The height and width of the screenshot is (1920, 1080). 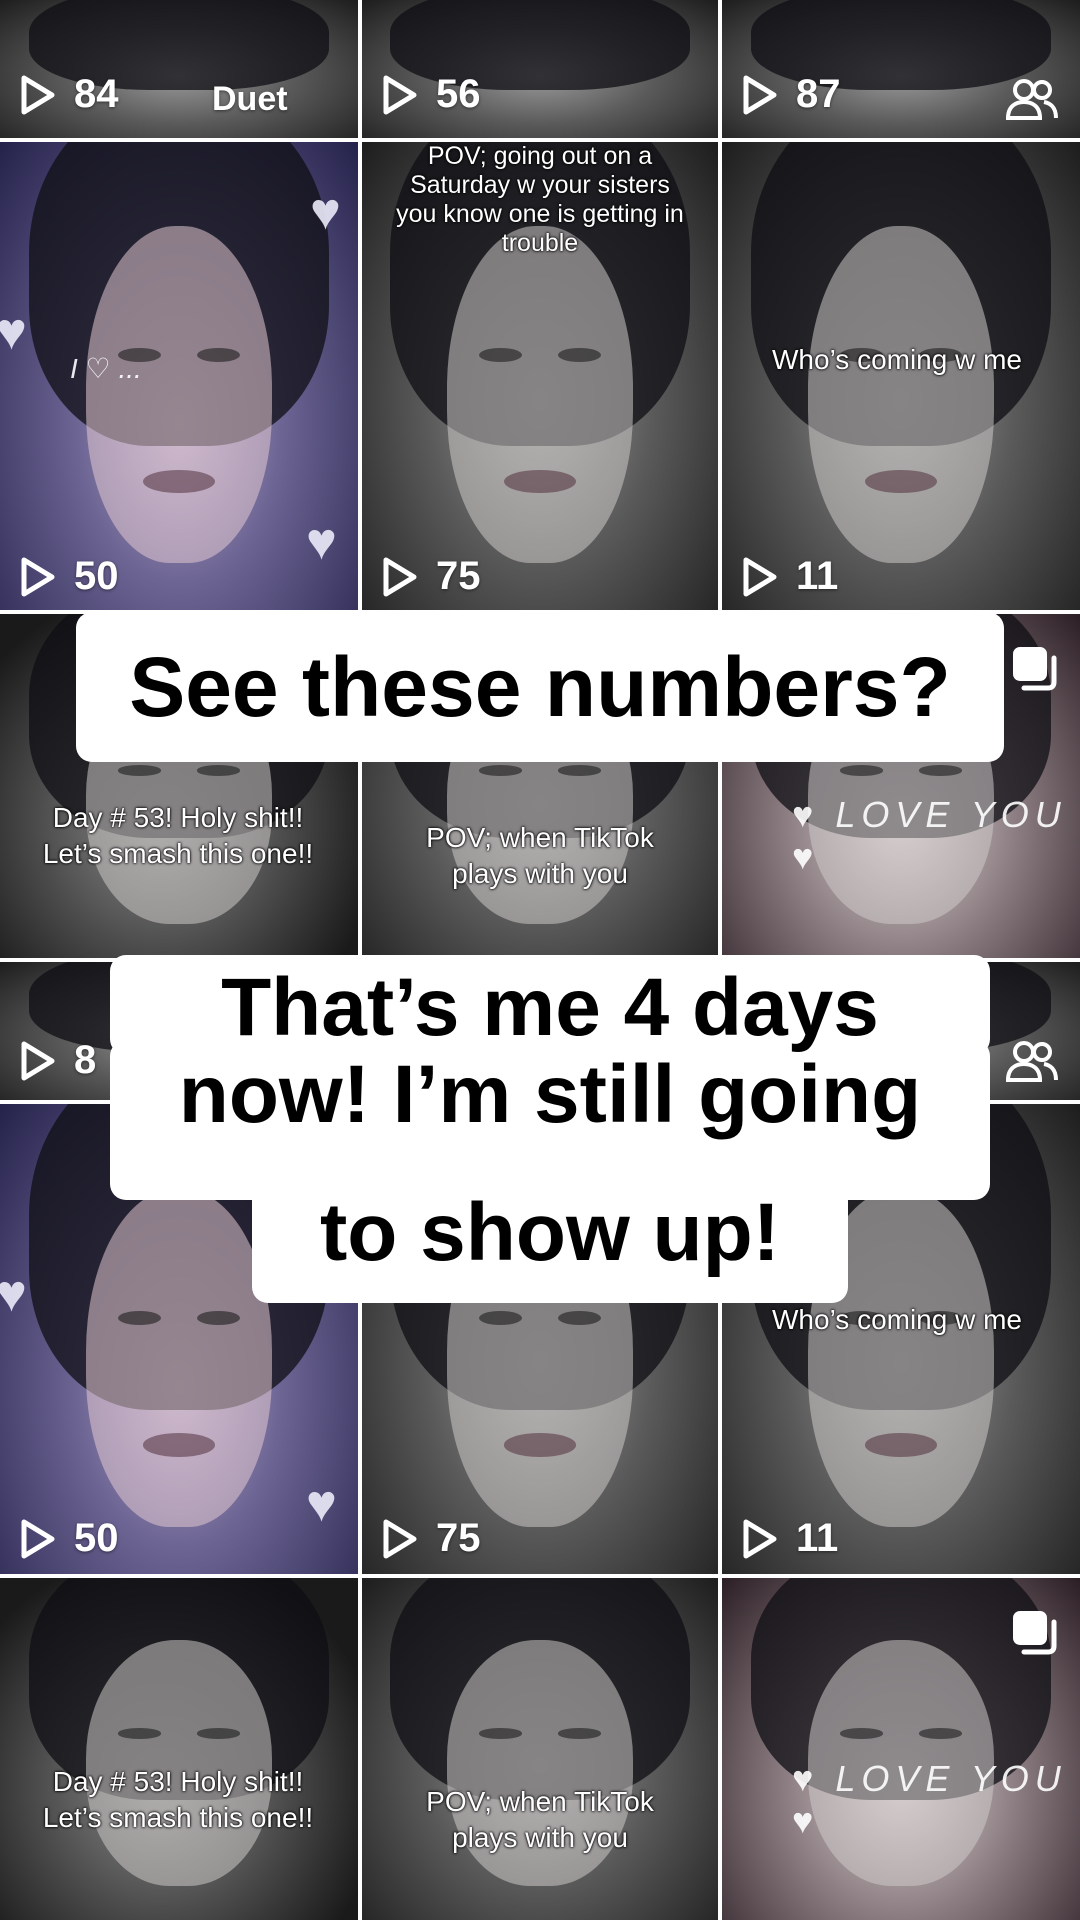 What do you see at coordinates (179, 69) in the screenshot?
I see `video-tile: 84 Duet` at bounding box center [179, 69].